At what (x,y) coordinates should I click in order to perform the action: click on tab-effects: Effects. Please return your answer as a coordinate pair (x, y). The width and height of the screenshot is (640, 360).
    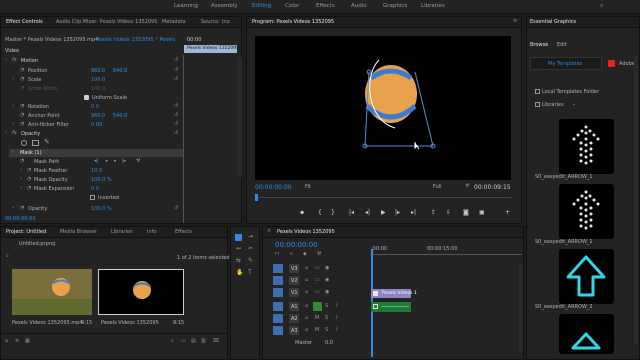
    Looking at the image, I should click on (183, 232).